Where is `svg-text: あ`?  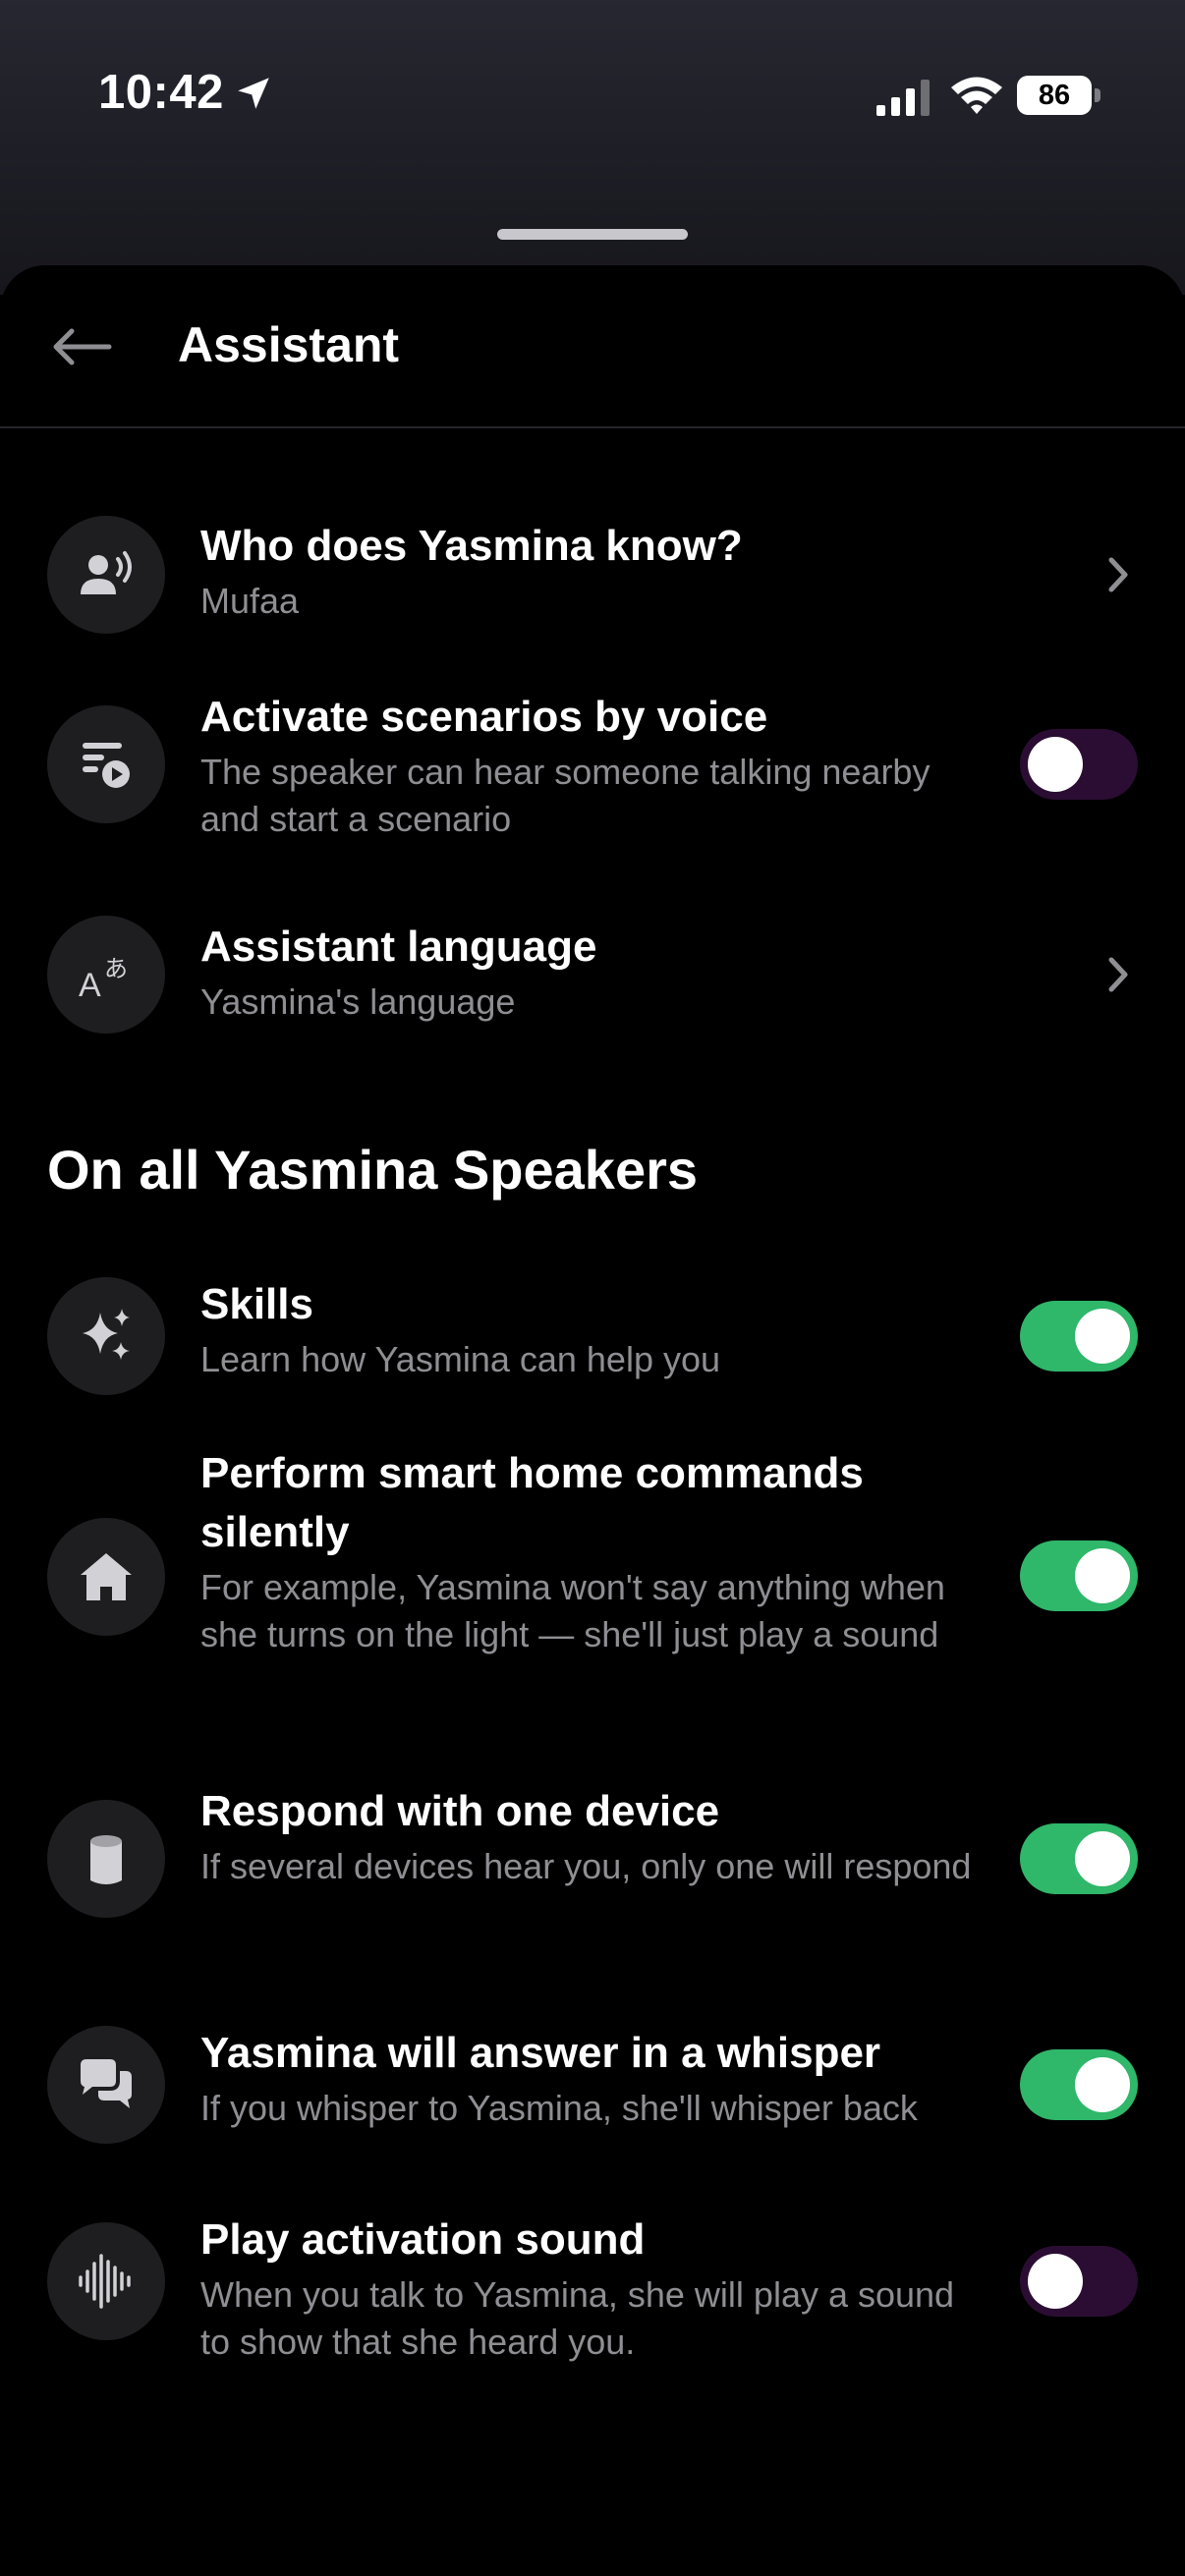
svg-text: あ is located at coordinates (116, 968).